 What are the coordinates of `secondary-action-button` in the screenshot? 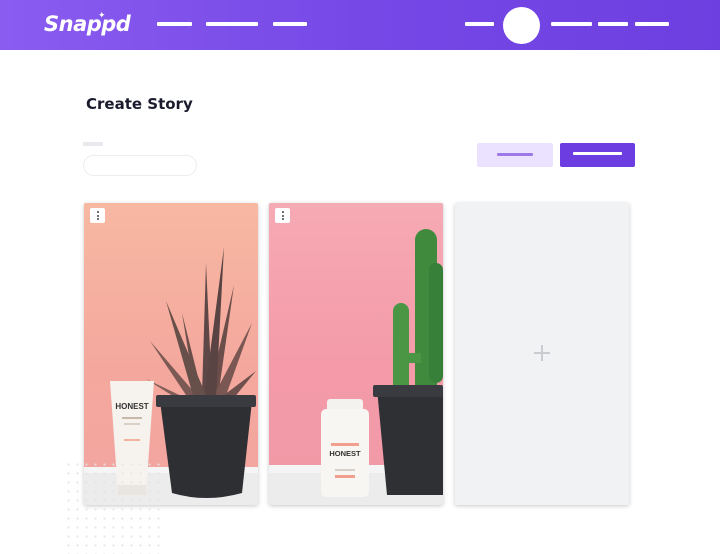 It's located at (515, 155).